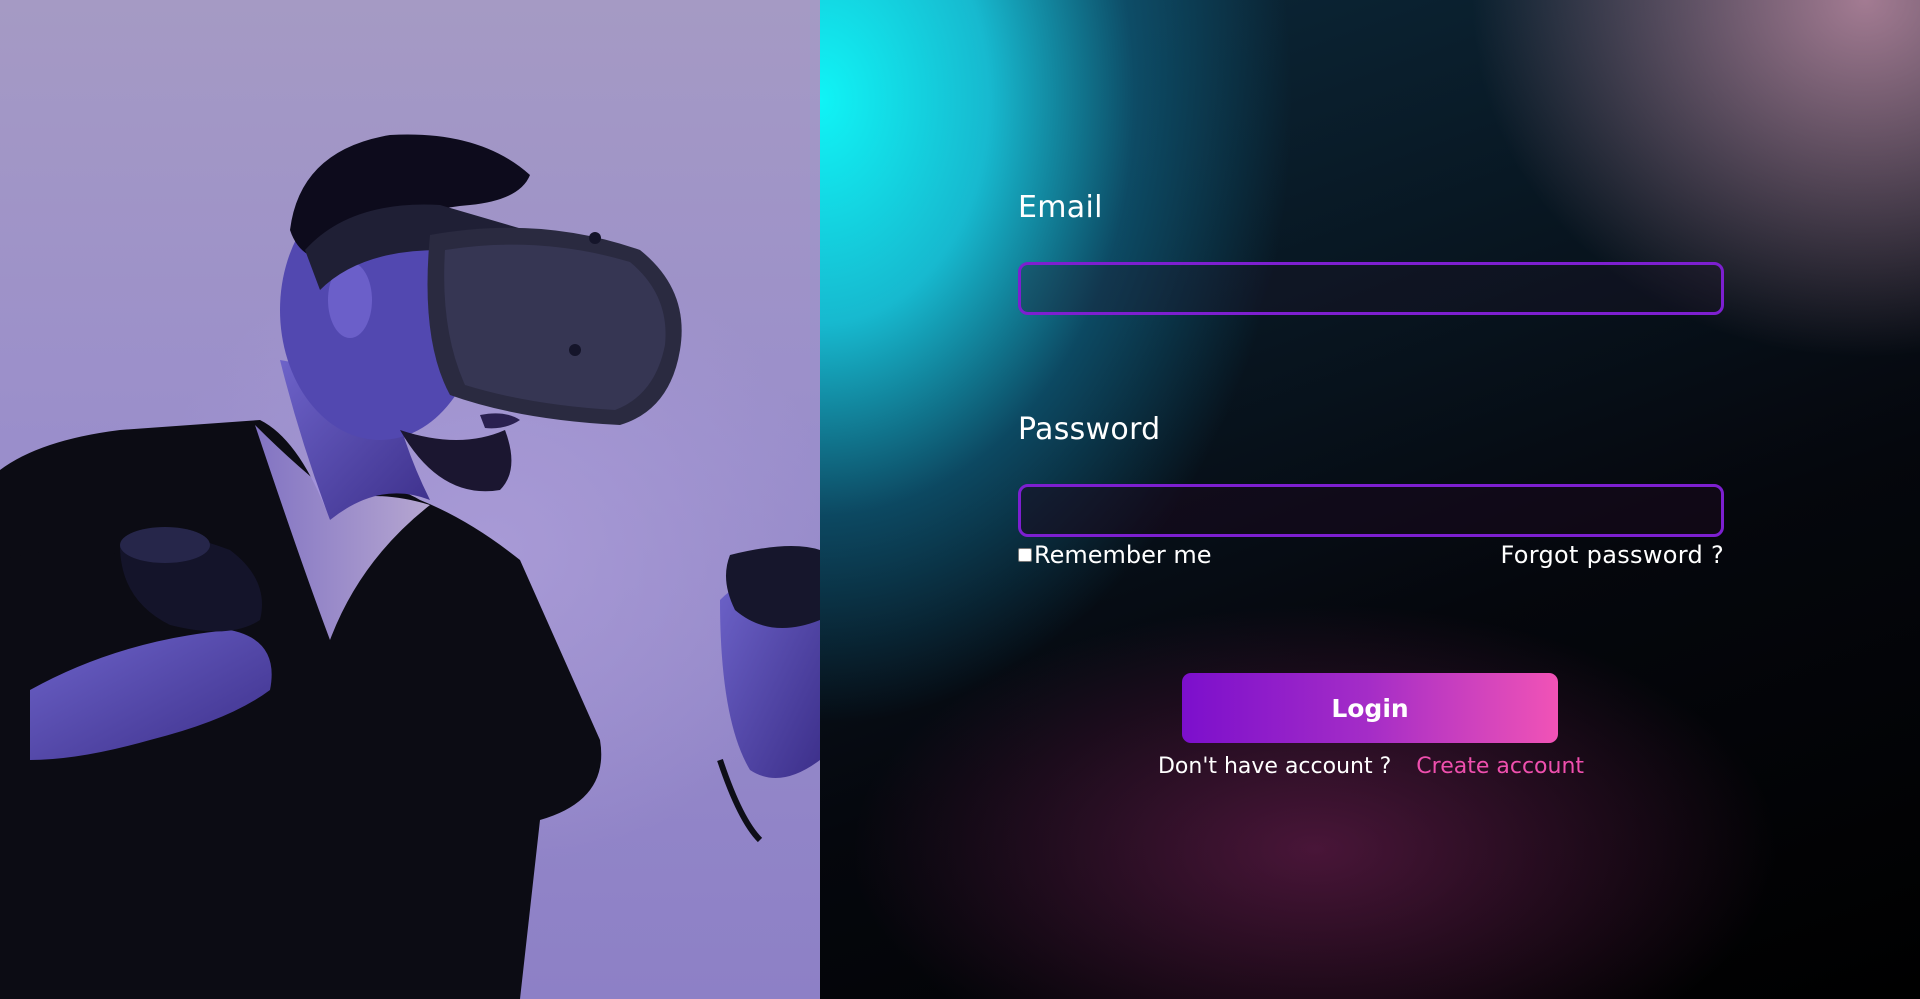 The height and width of the screenshot is (999, 1920). I want to click on signup-prompt: Don't have account ? Create account, so click(1371, 766).